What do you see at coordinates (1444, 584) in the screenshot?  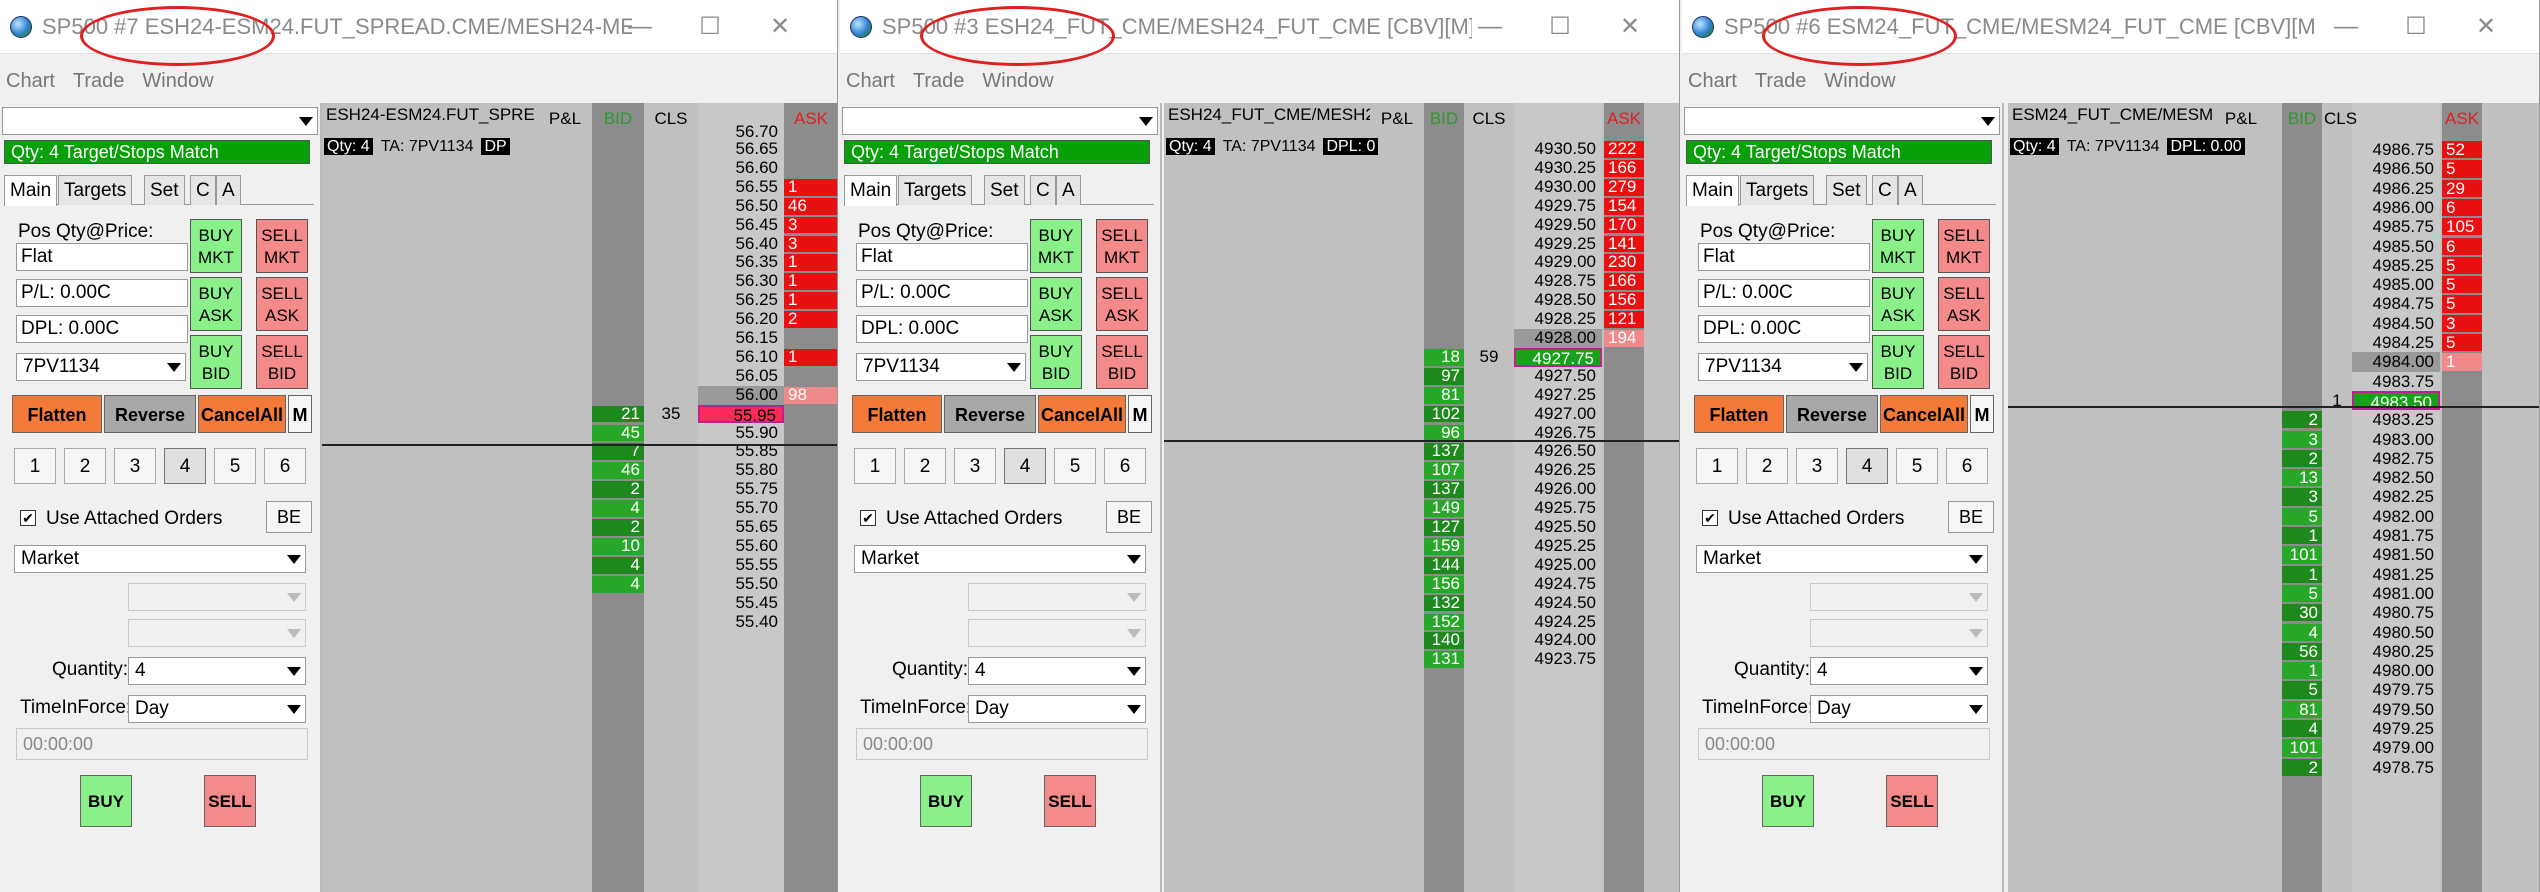 I see `bid-cell: 156` at bounding box center [1444, 584].